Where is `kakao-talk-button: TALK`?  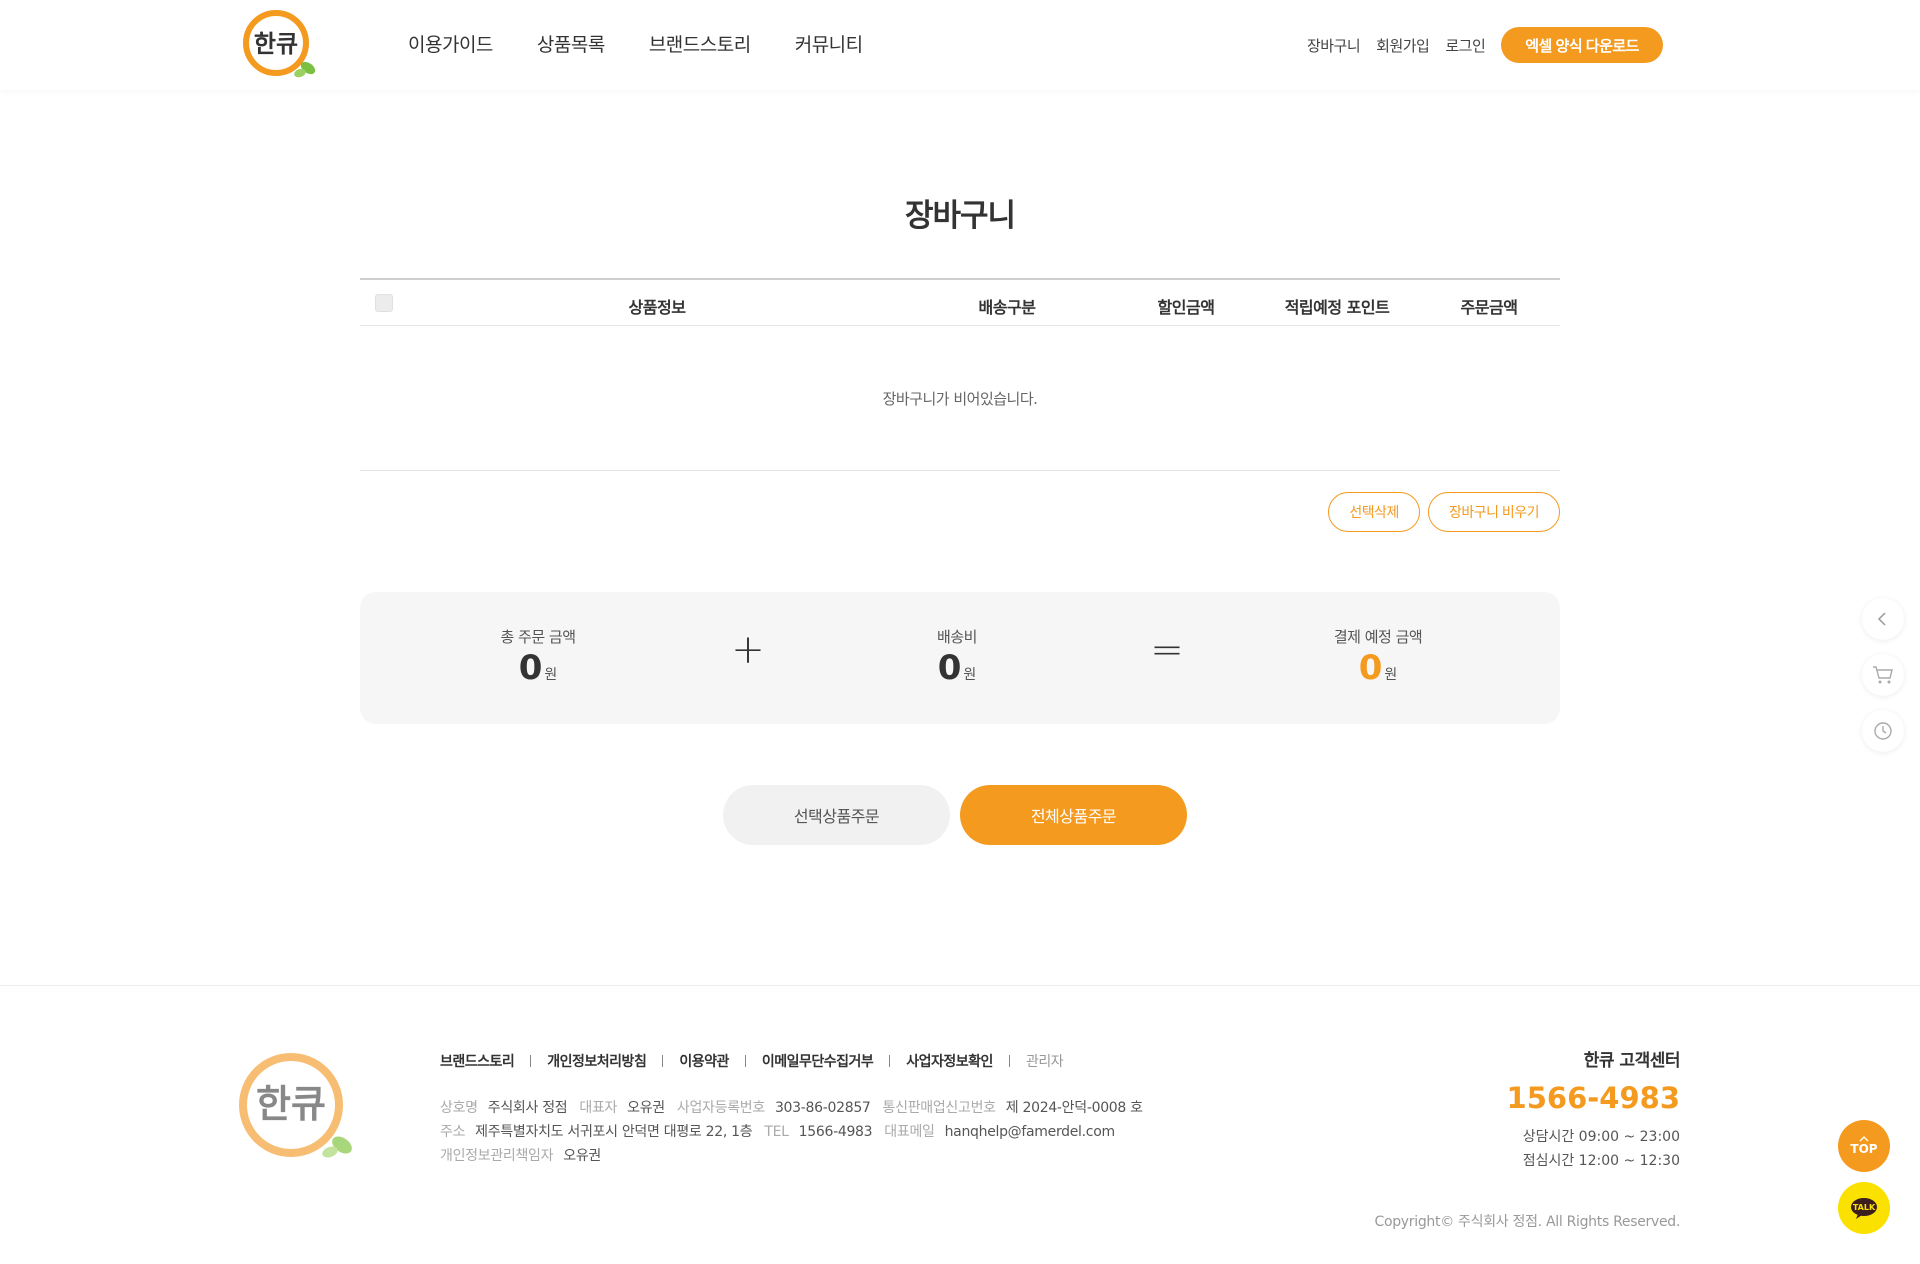 kakao-talk-button: TALK is located at coordinates (1864, 1208).